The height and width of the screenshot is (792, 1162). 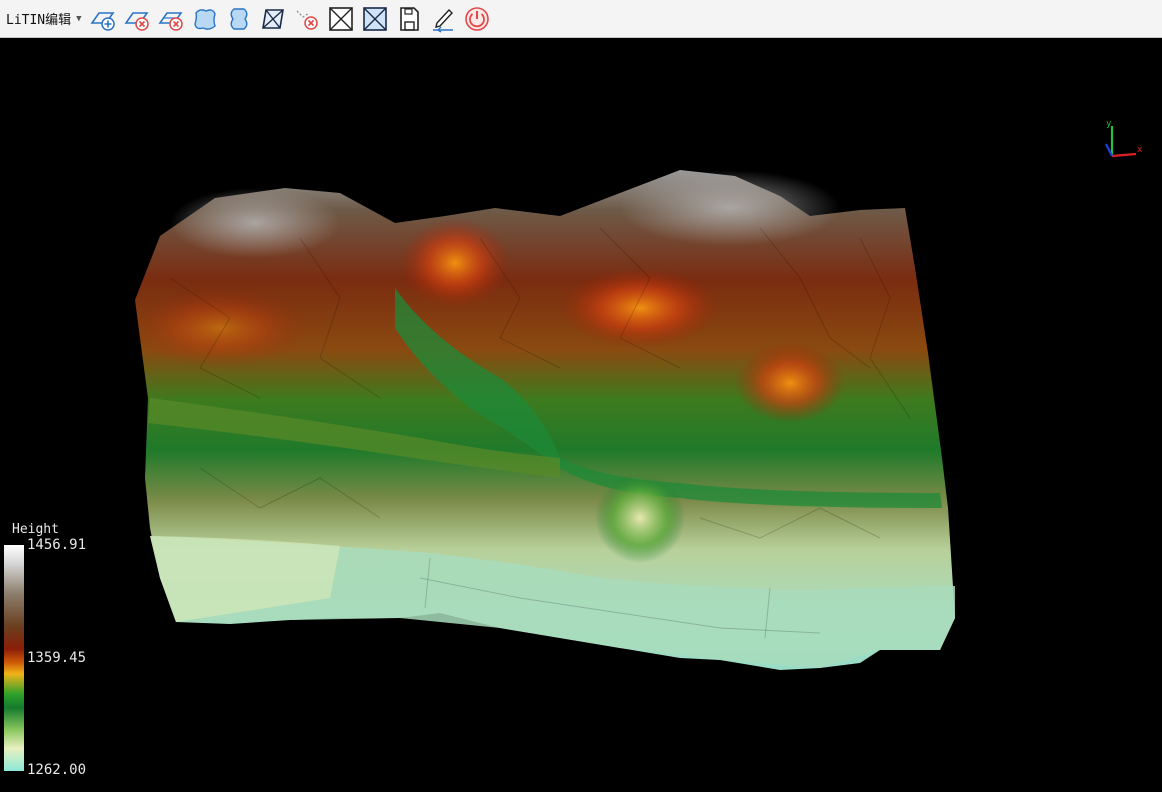 I want to click on delete-point-button, so click(x=307, y=19).